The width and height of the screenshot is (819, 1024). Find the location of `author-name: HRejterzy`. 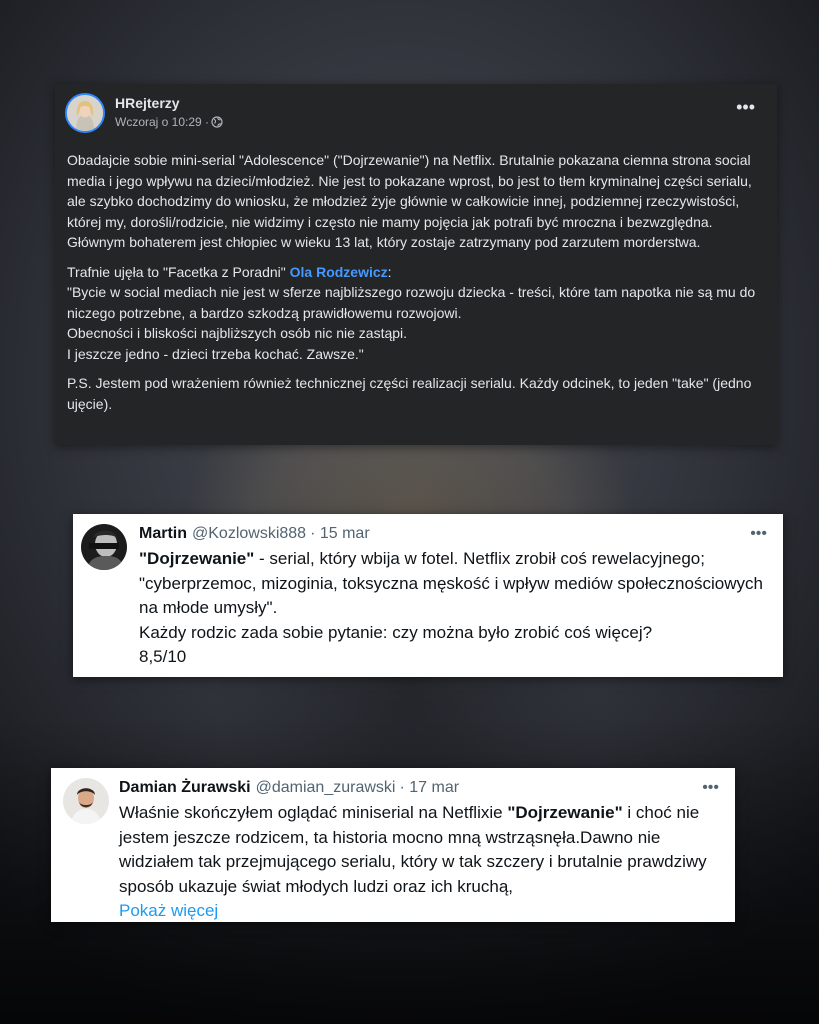

author-name: HRejterzy is located at coordinates (169, 103).